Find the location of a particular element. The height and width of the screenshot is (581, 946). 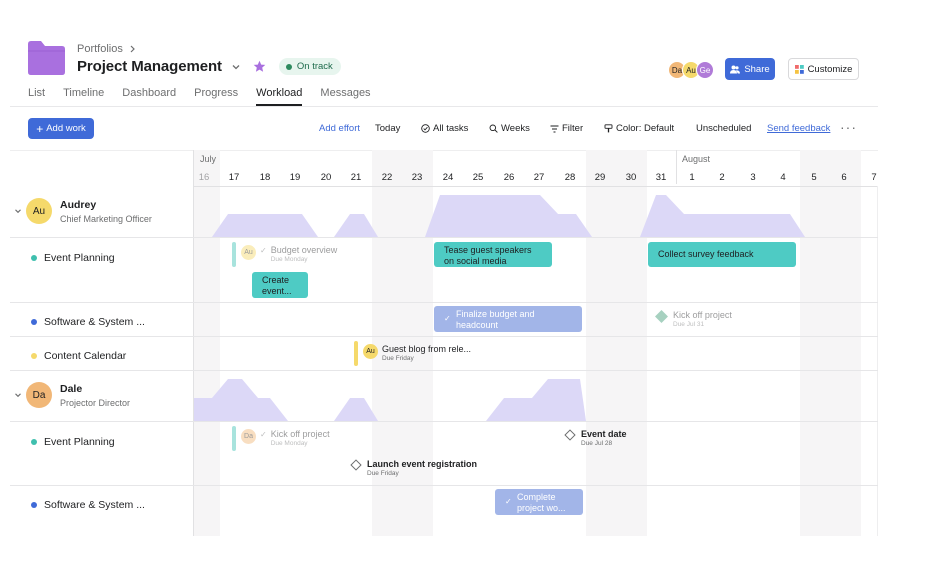

dale-workload-graph is located at coordinates (390, 400).